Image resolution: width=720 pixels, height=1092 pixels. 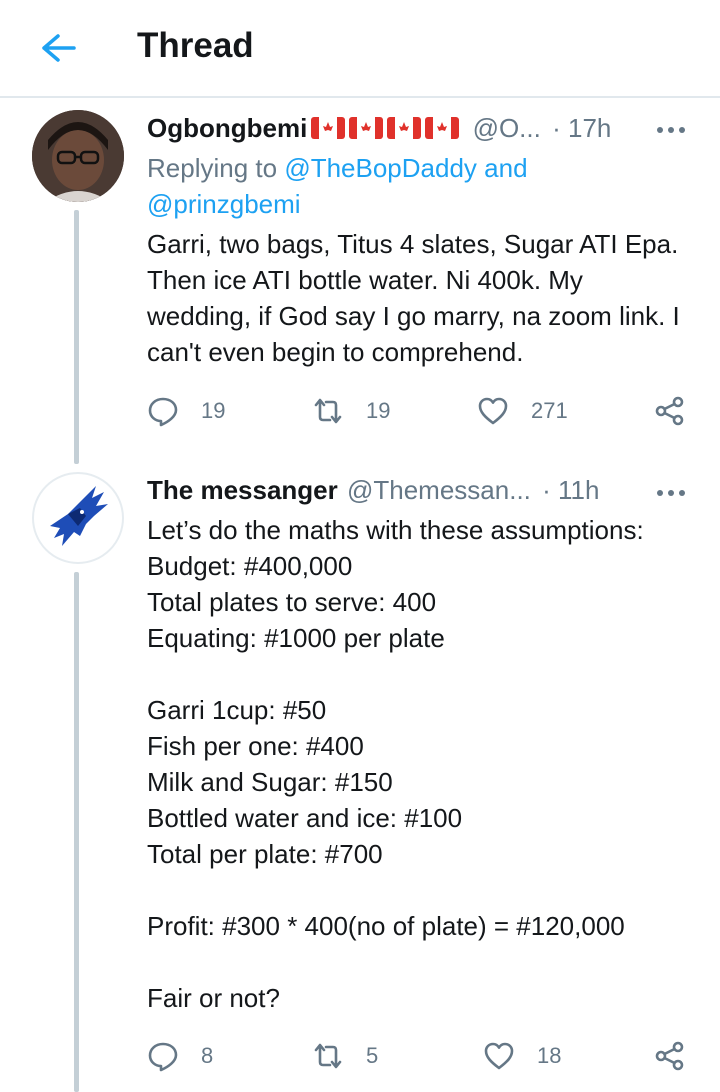 I want to click on mention-link: @TheBopDaddy, so click(x=380, y=168).